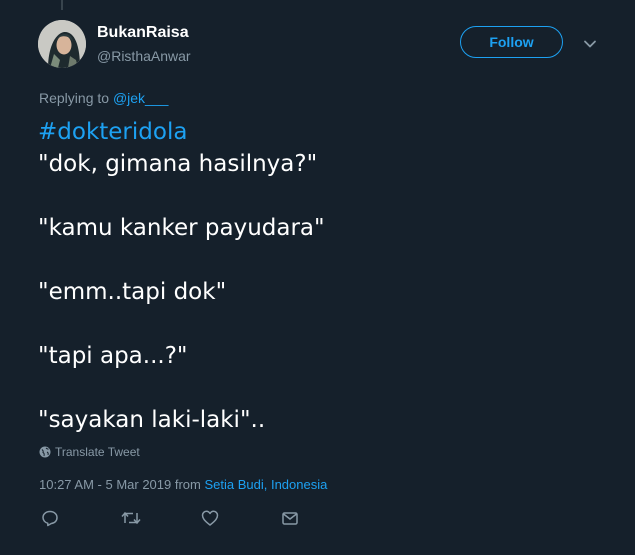  What do you see at coordinates (178, 164) in the screenshot?
I see `tweet-line: "dok, gimana hasilnya?"` at bounding box center [178, 164].